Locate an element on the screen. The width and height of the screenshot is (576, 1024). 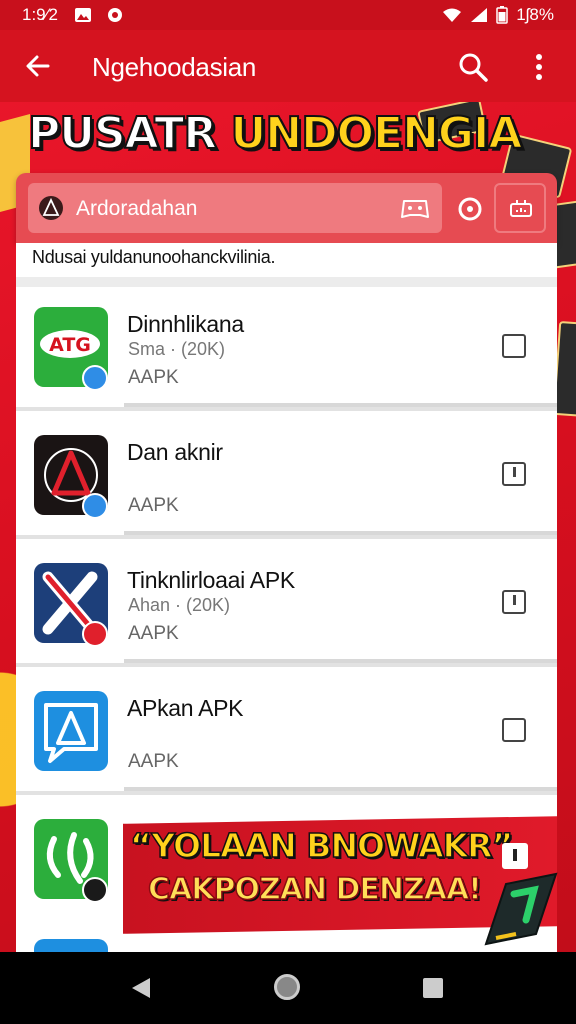
headline-word-2: UNDOENGIA is located at coordinates (377, 133).